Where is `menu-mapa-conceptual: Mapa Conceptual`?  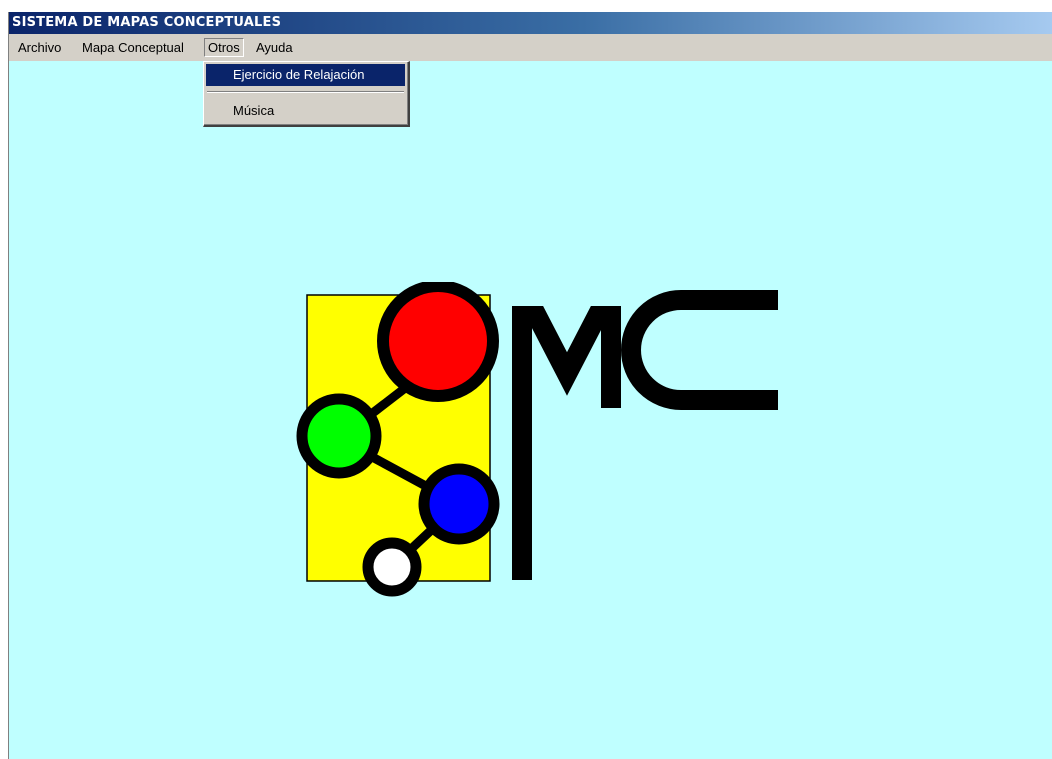 menu-mapa-conceptual: Mapa Conceptual is located at coordinates (133, 47).